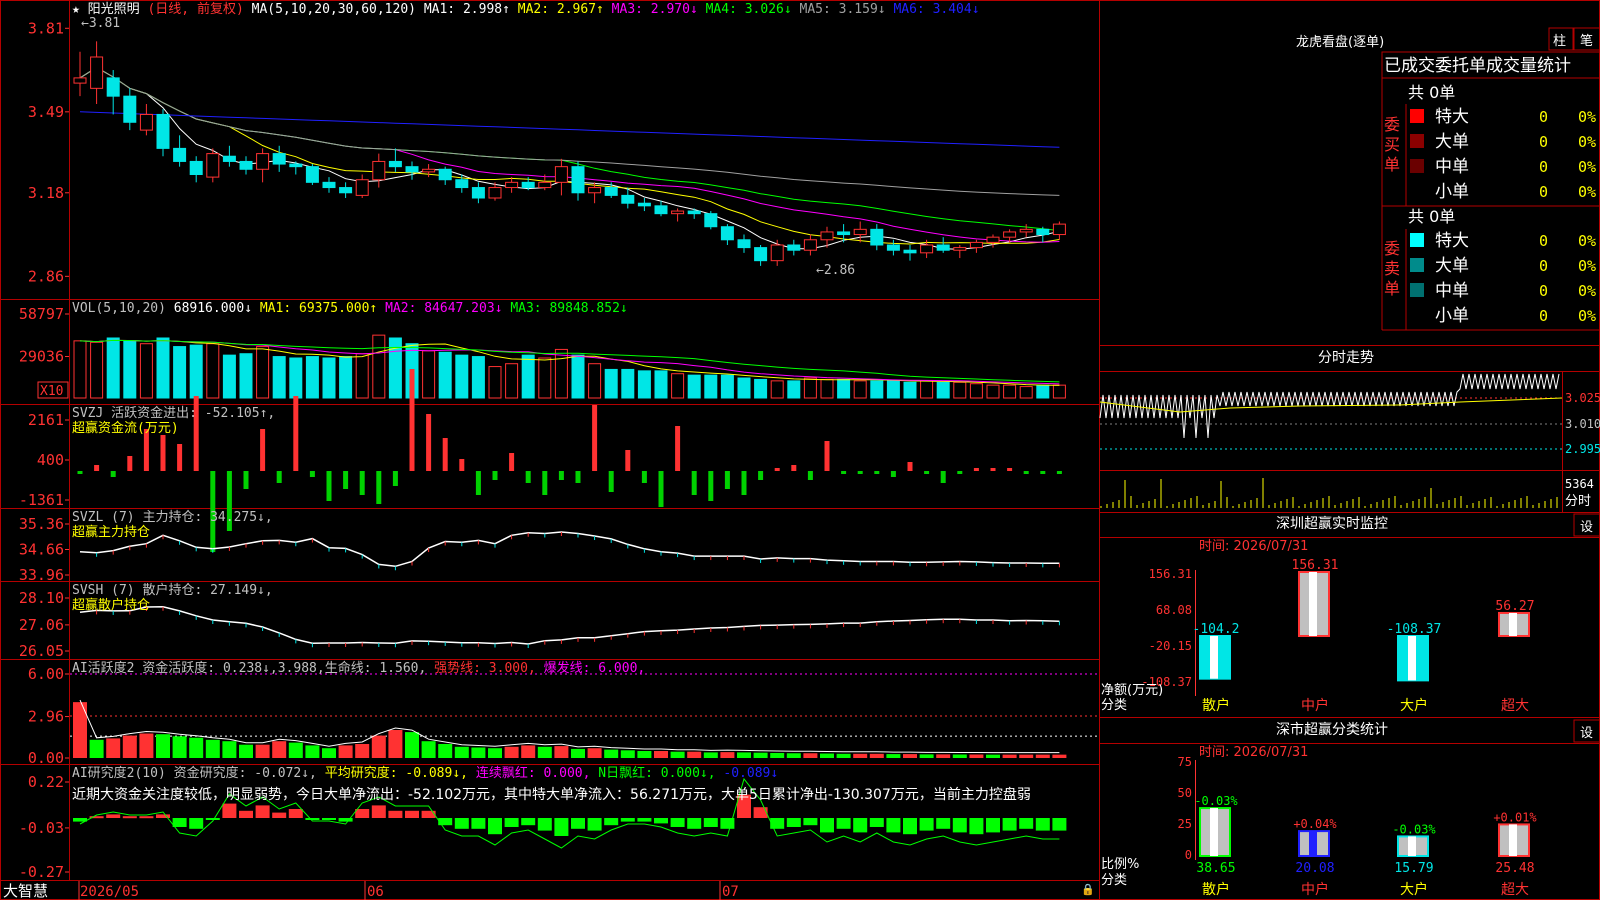  Describe the element at coordinates (1582, 398) in the screenshot. I see `intraday-price-label: 3.025` at that location.